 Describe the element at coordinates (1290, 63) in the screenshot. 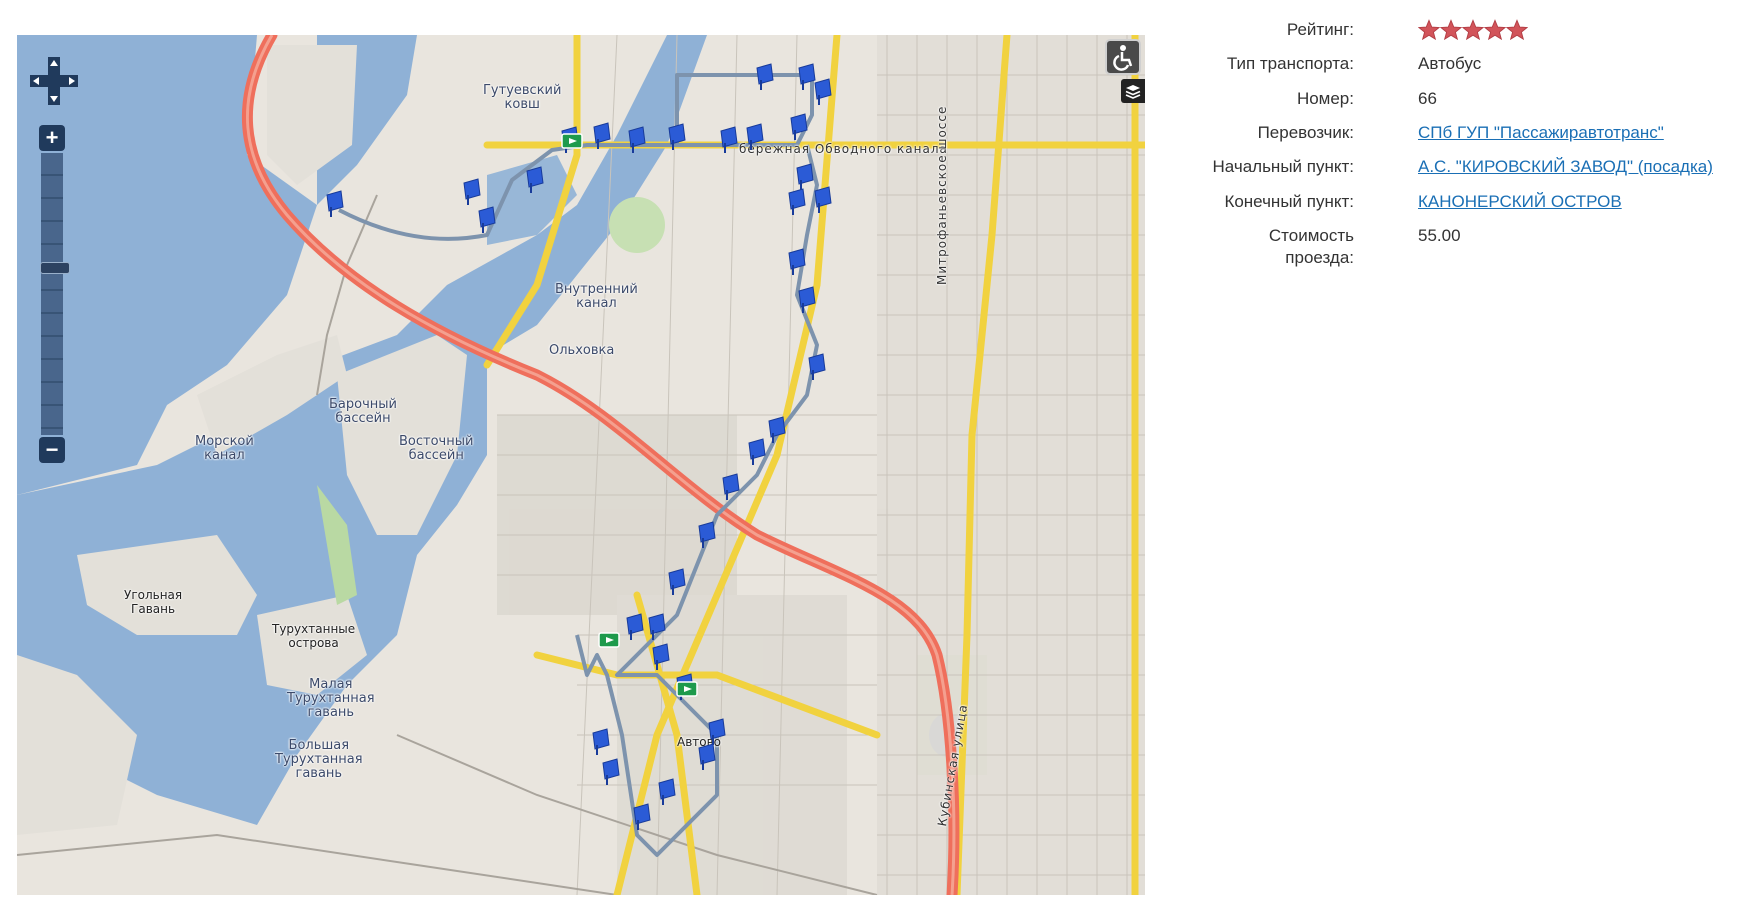

I see `transport-type-label: Тип транспорта:` at that location.